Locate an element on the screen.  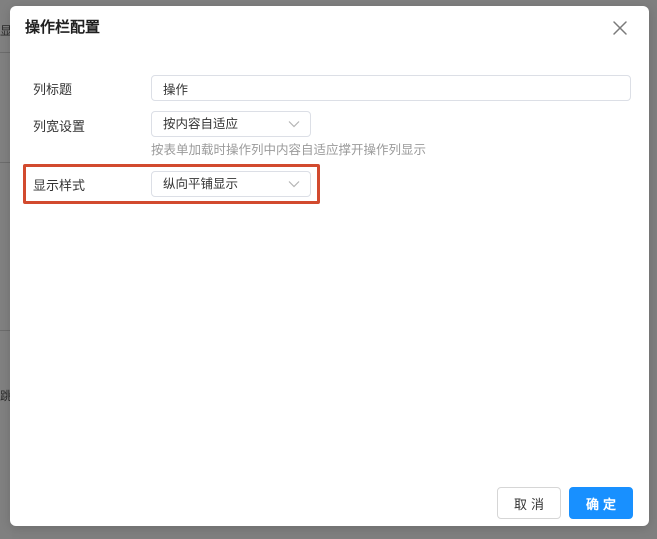
column-title-input is located at coordinates (391, 88).